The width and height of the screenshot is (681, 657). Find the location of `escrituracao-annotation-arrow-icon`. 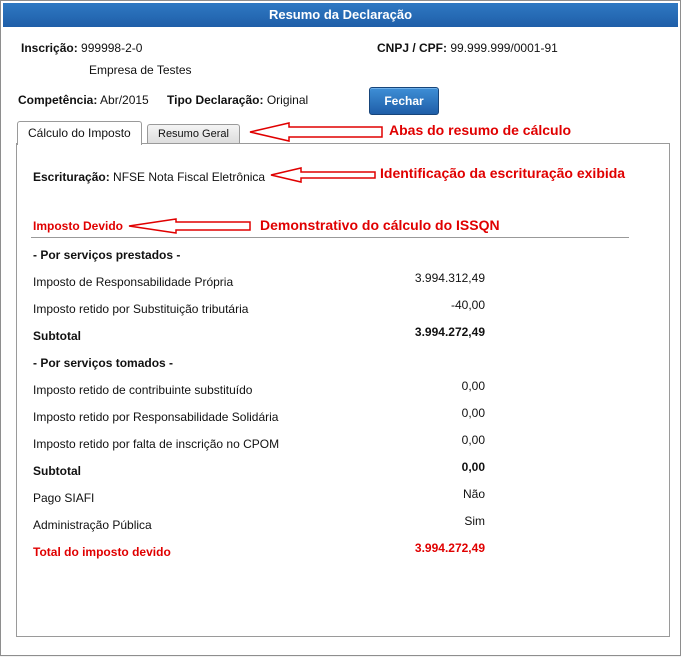

escrituracao-annotation-arrow-icon is located at coordinates (323, 175).